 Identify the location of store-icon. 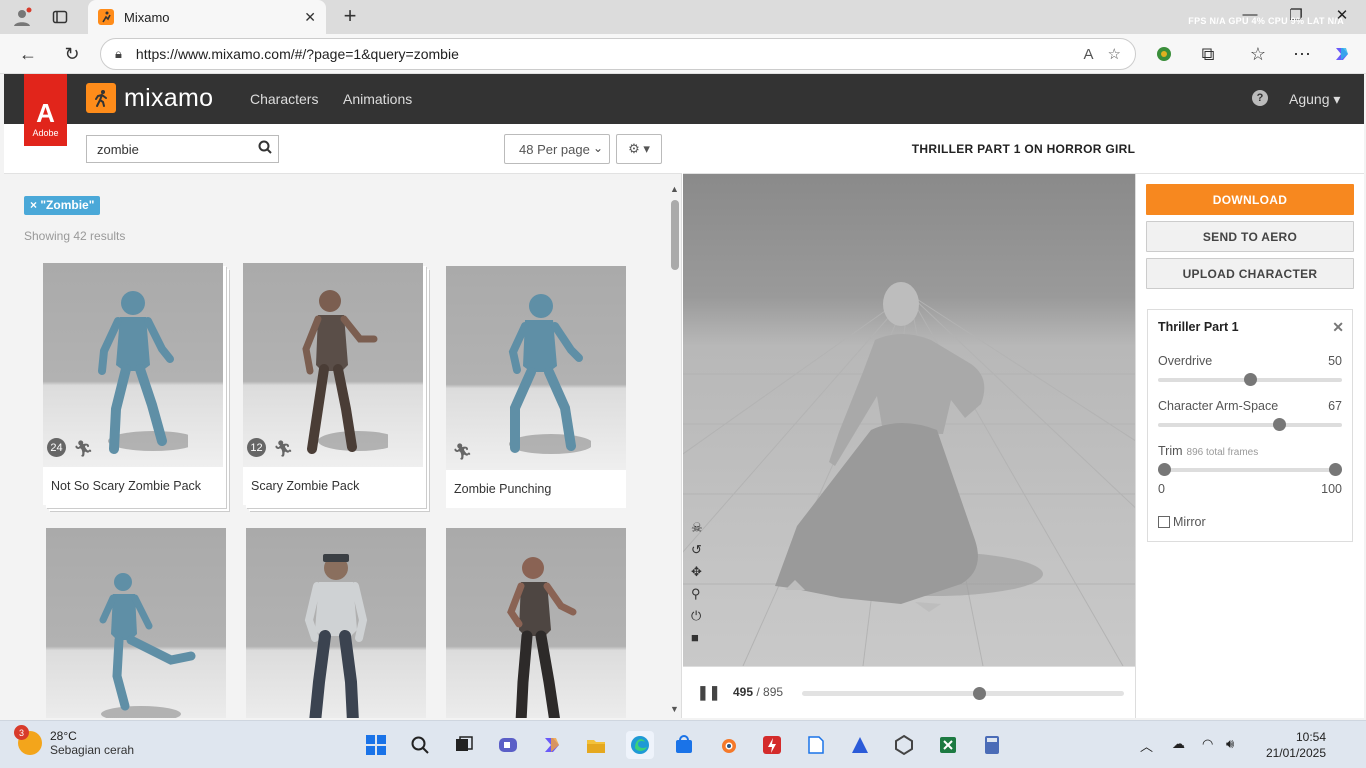
(684, 745).